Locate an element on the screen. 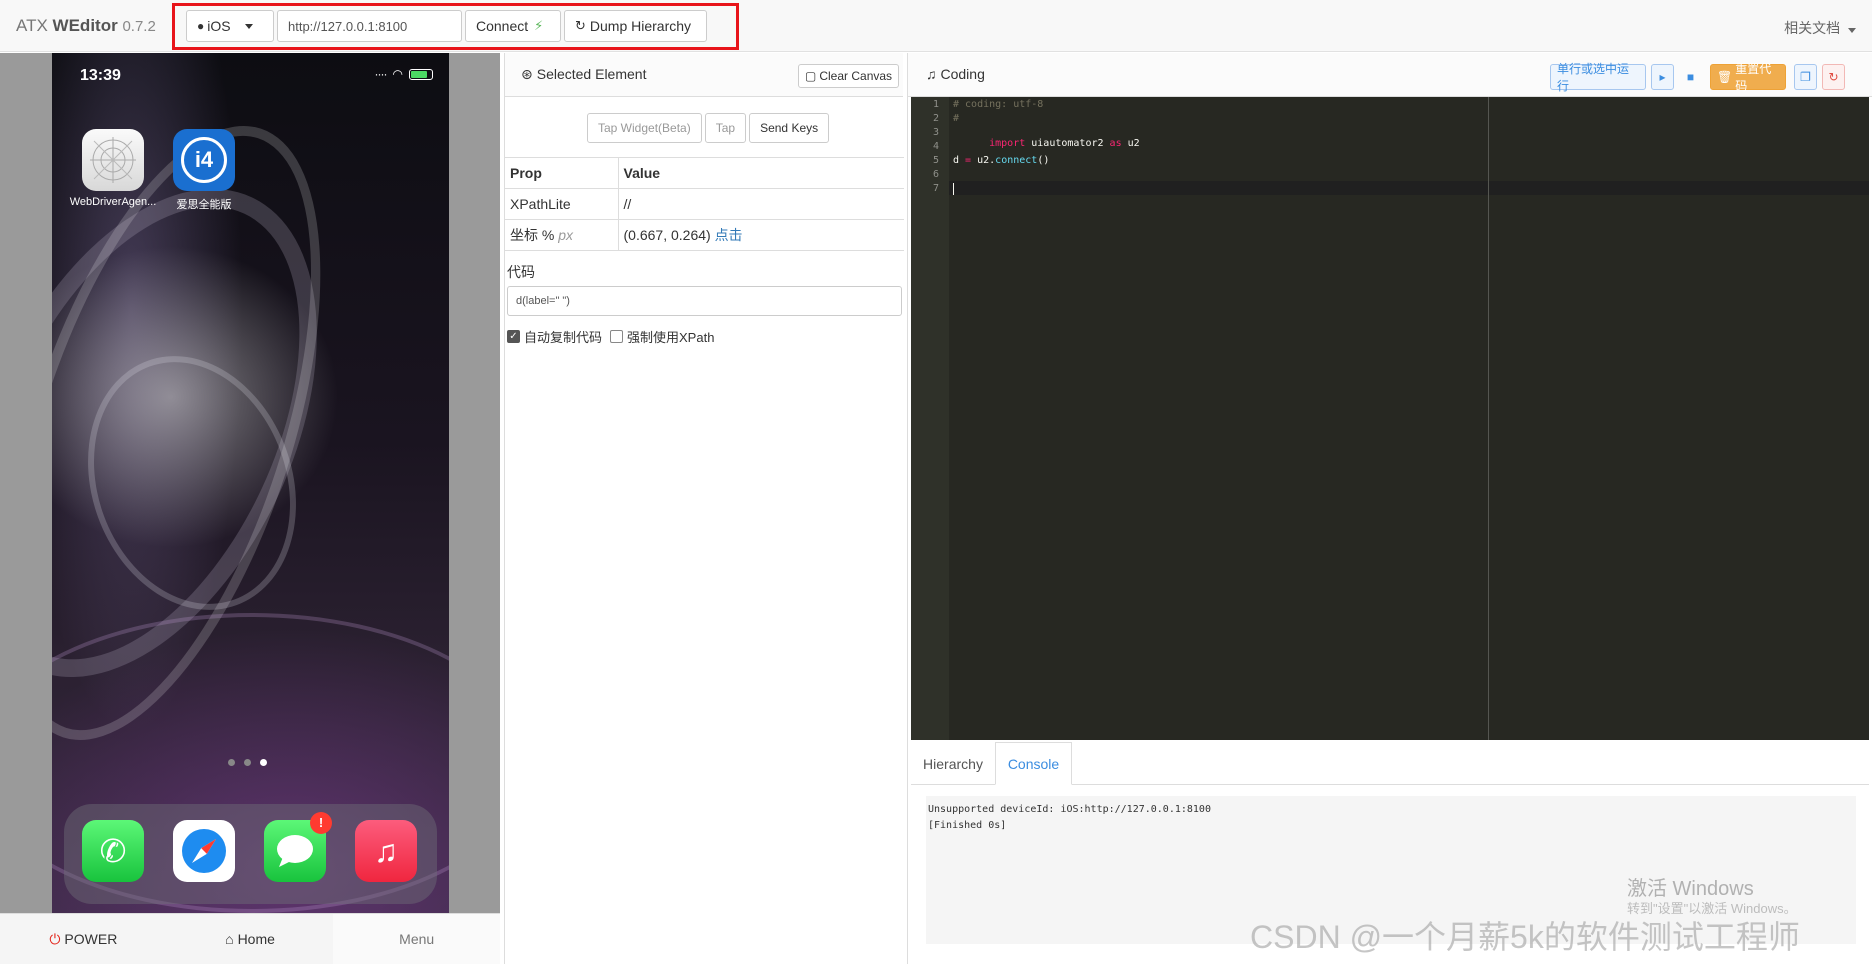 The image size is (1872, 964). inspector-title: ⊛ Selected Element is located at coordinates (583, 74).